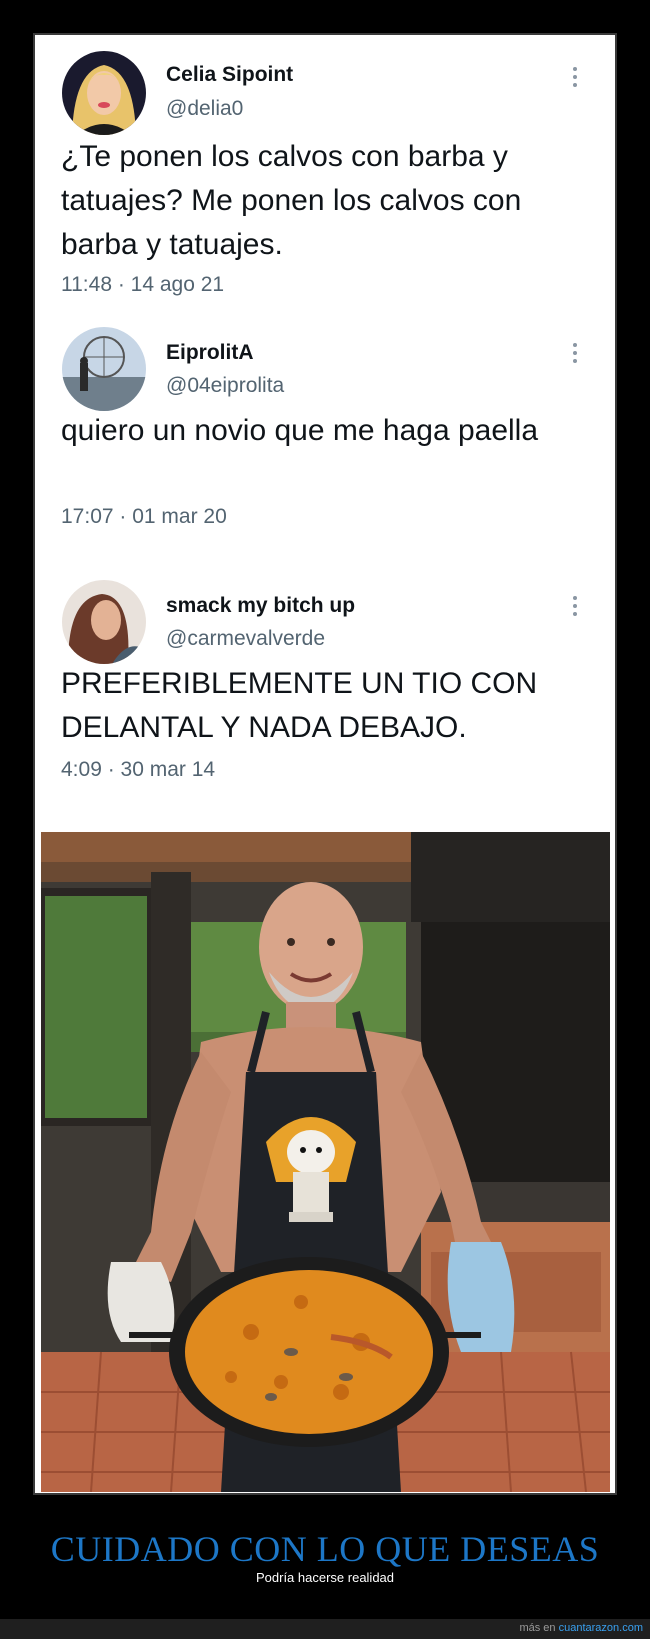 The width and height of the screenshot is (650, 1639). What do you see at coordinates (537, 1628) in the screenshot?
I see `footer-prefix: más en` at bounding box center [537, 1628].